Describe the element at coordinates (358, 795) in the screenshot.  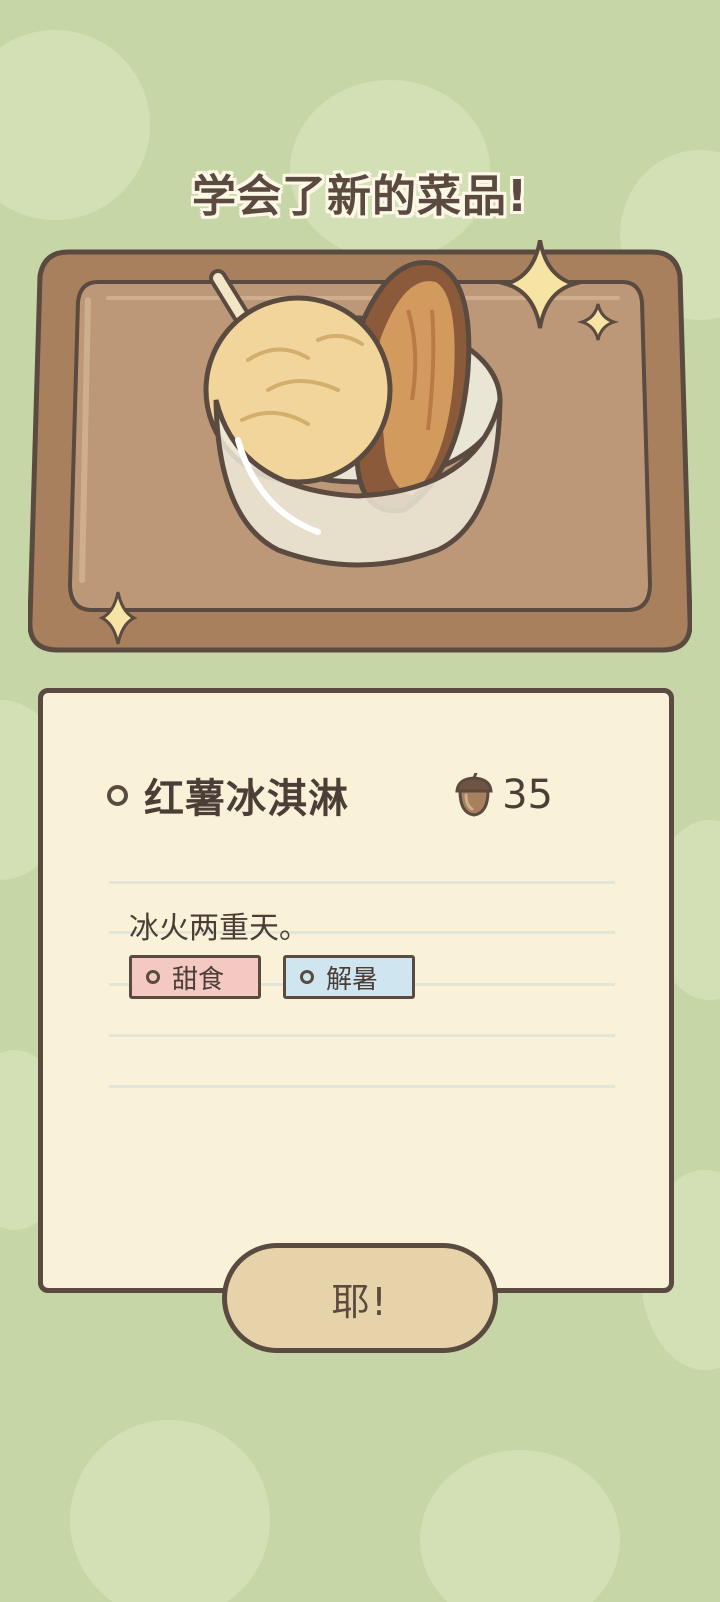
I see `dish-header: 红薯冰淇淋 35` at that location.